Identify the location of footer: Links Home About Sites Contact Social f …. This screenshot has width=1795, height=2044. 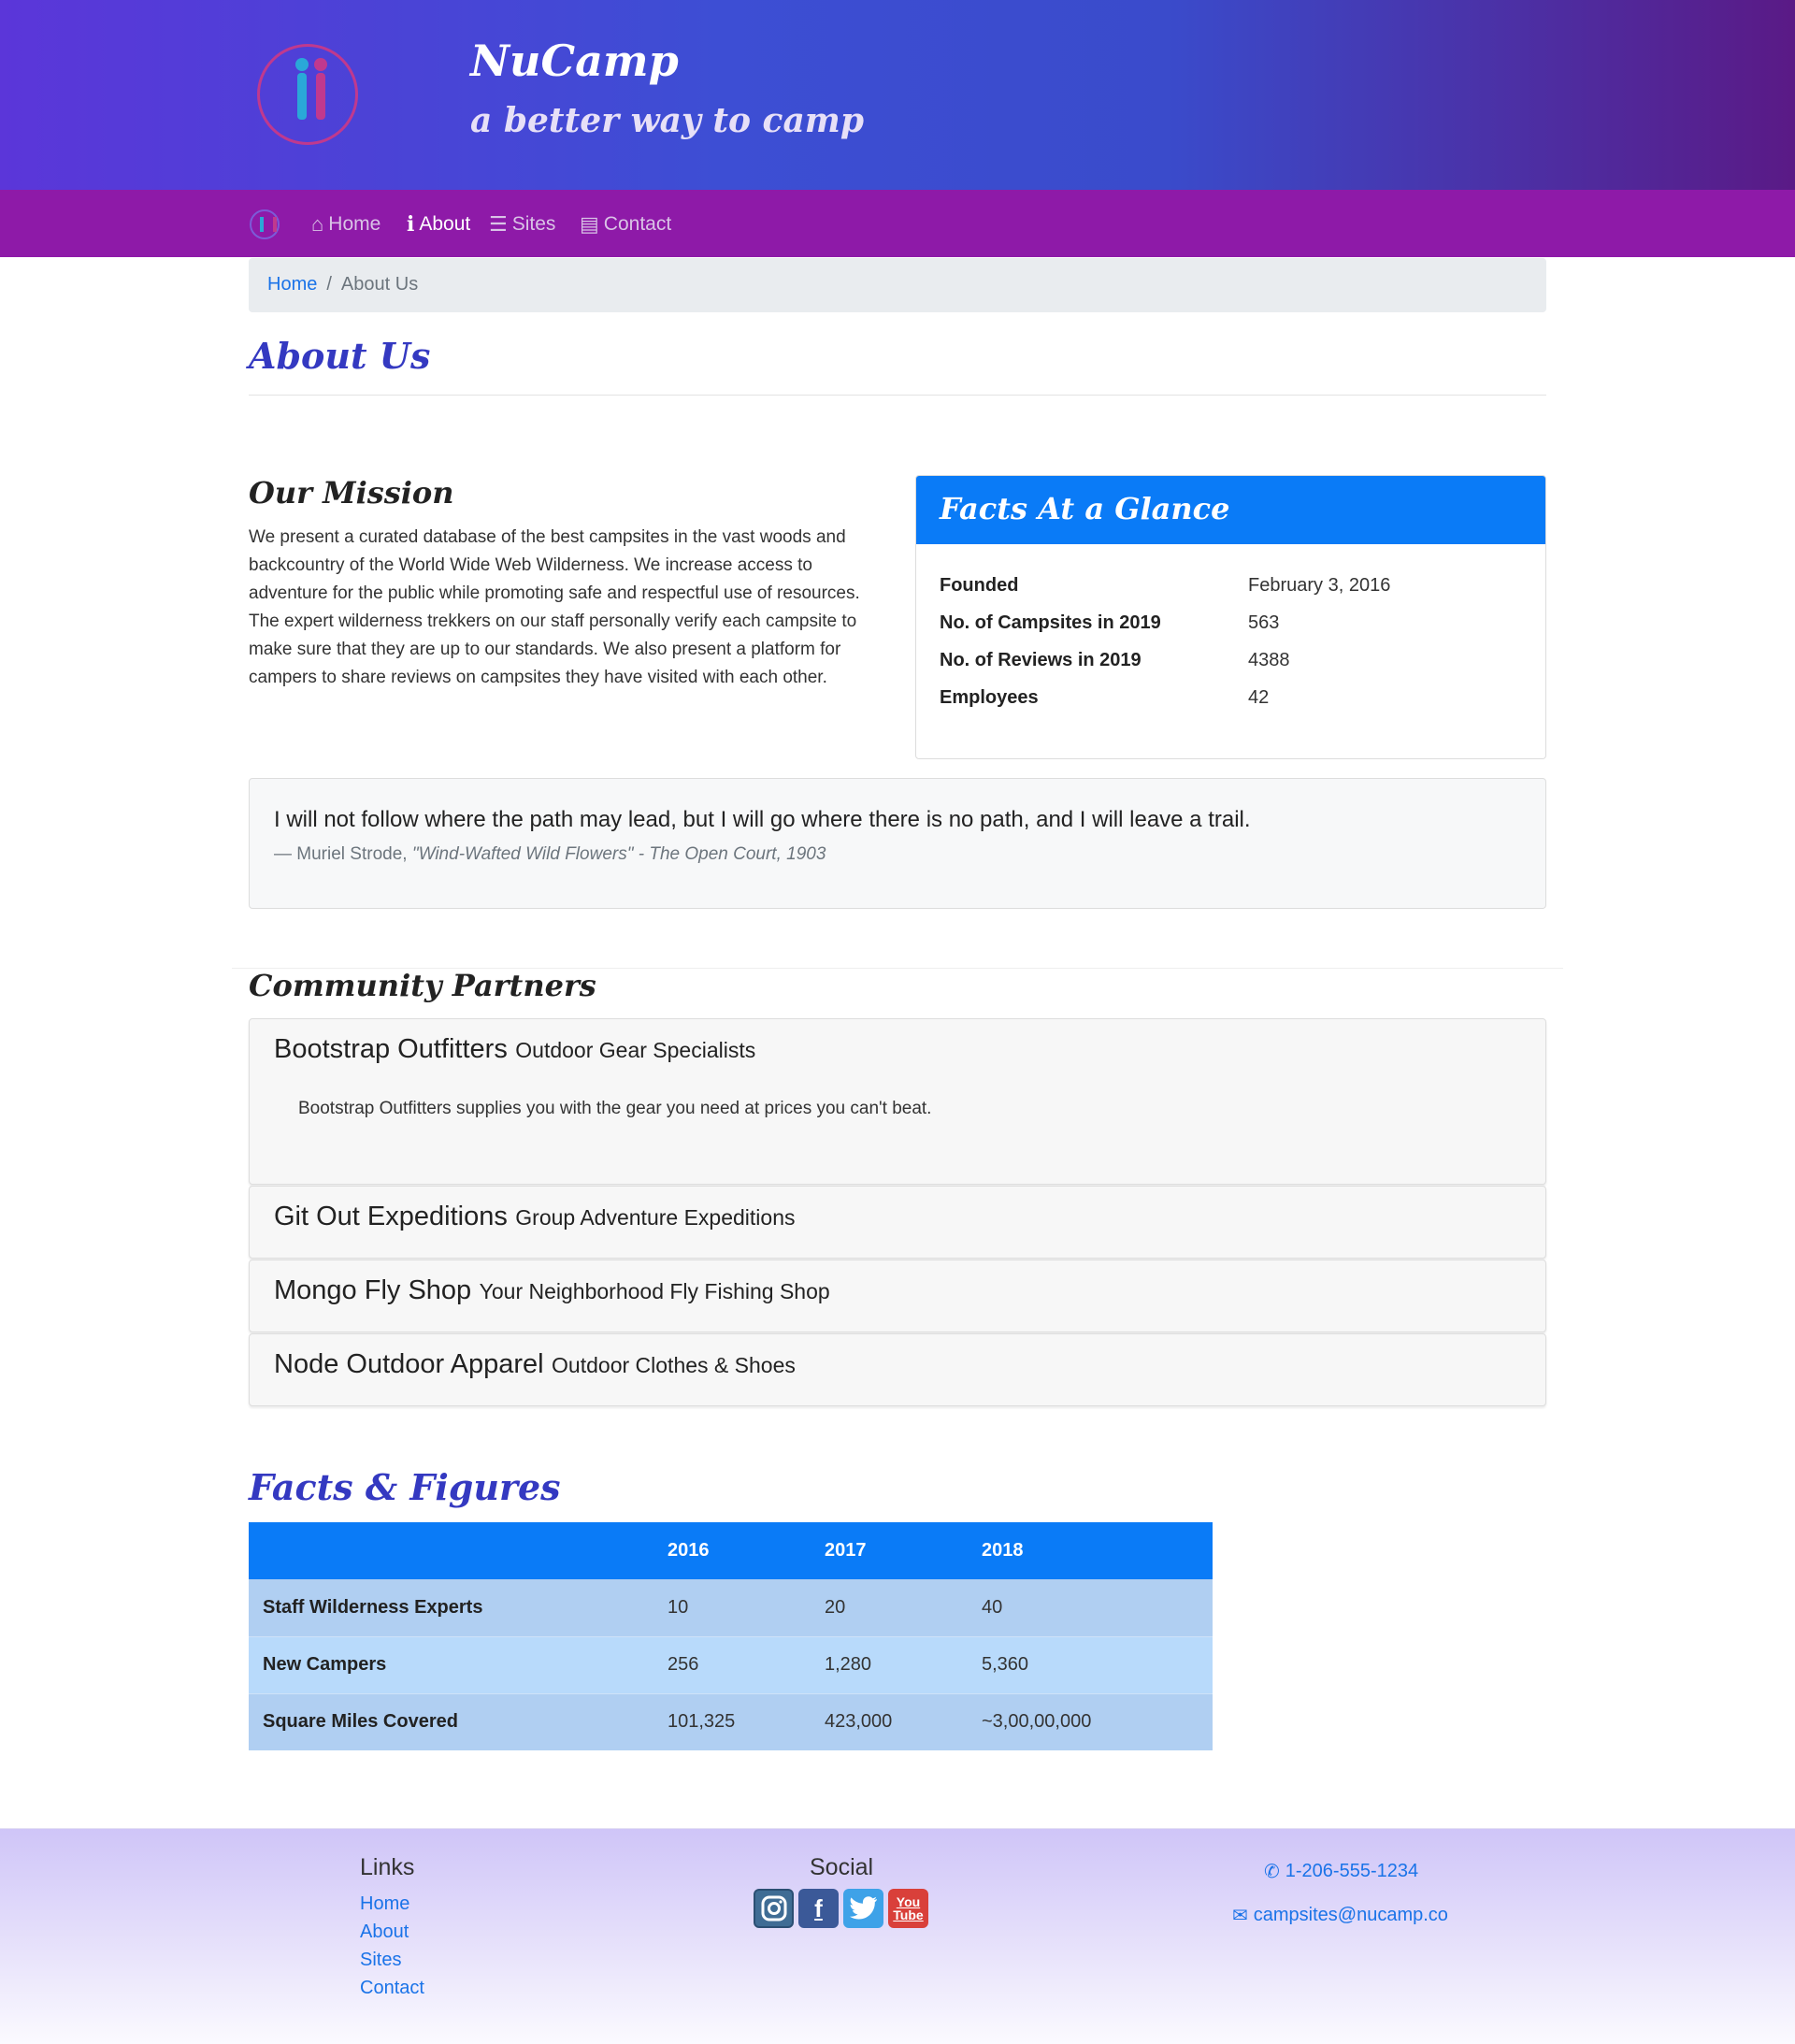
(897, 1936).